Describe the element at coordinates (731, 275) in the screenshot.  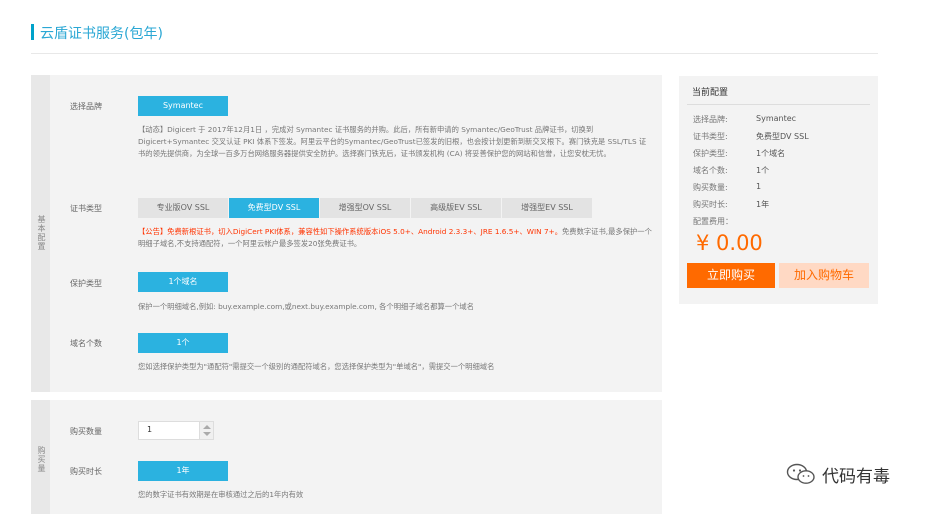
I see `buy-now-button: 立即购买` at that location.